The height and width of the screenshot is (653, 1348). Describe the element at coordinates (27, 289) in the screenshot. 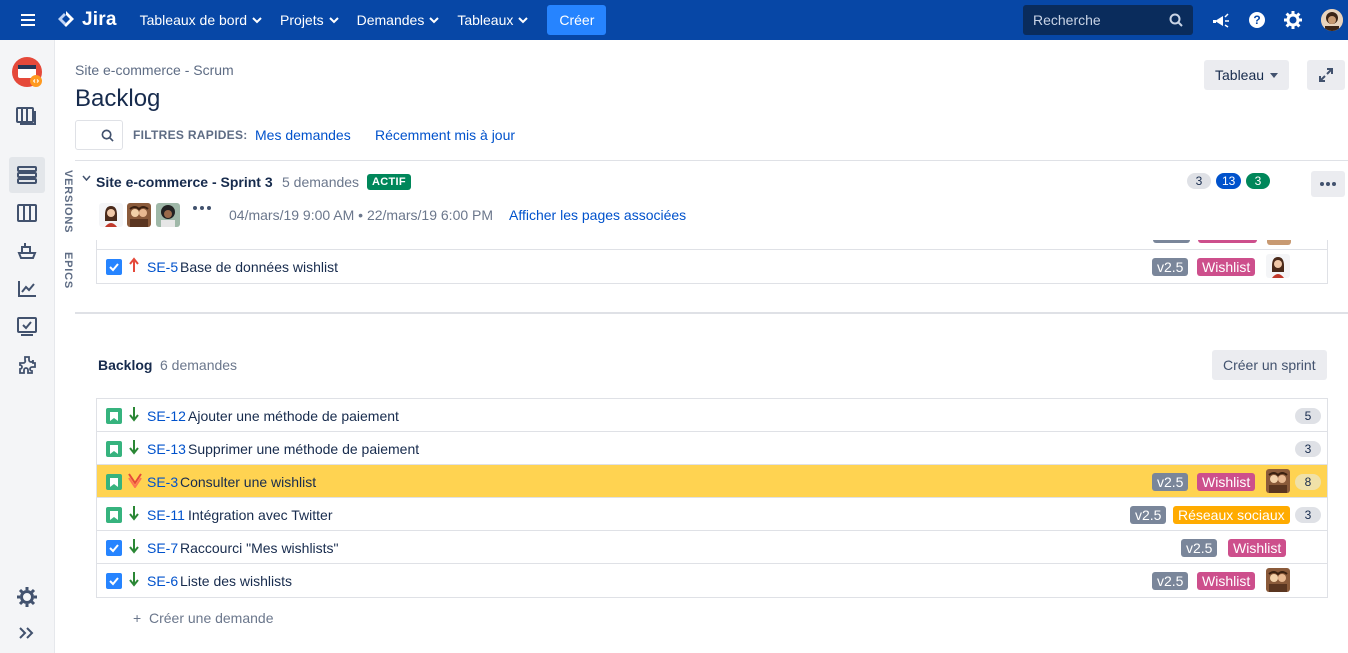

I see `reports-icon` at that location.